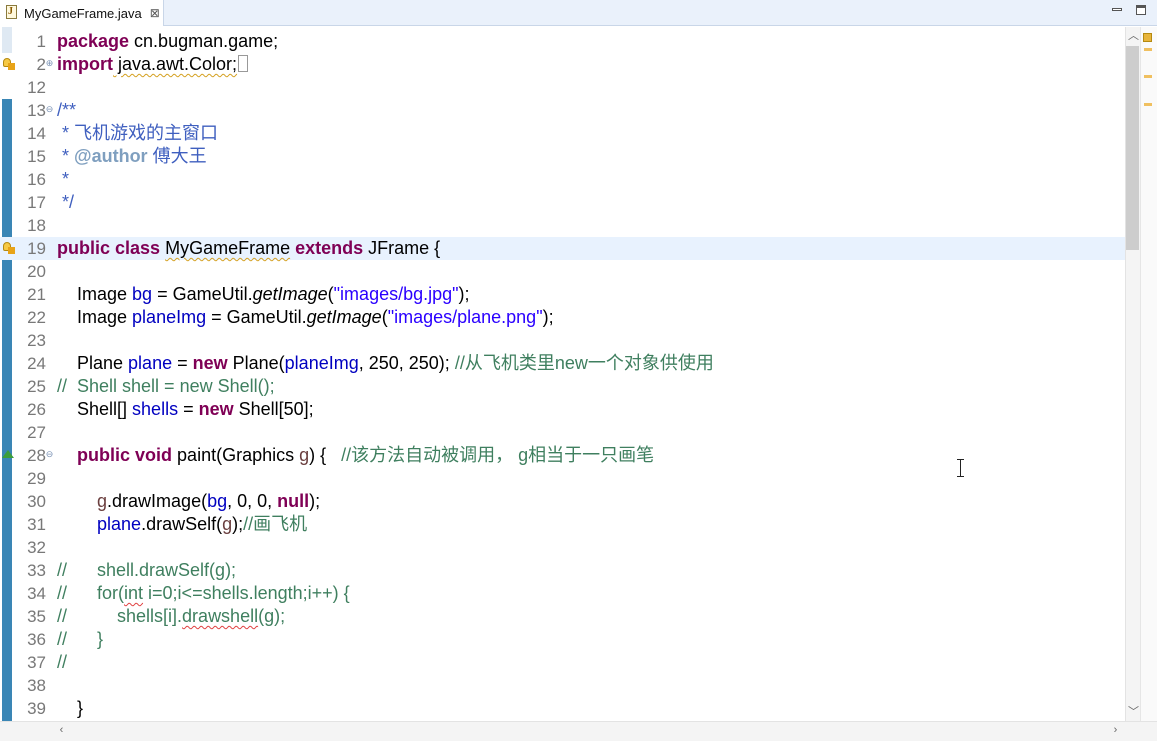 This screenshot has width=1157, height=741. I want to click on vertical-scrollbar-thumb, so click(1132, 148).